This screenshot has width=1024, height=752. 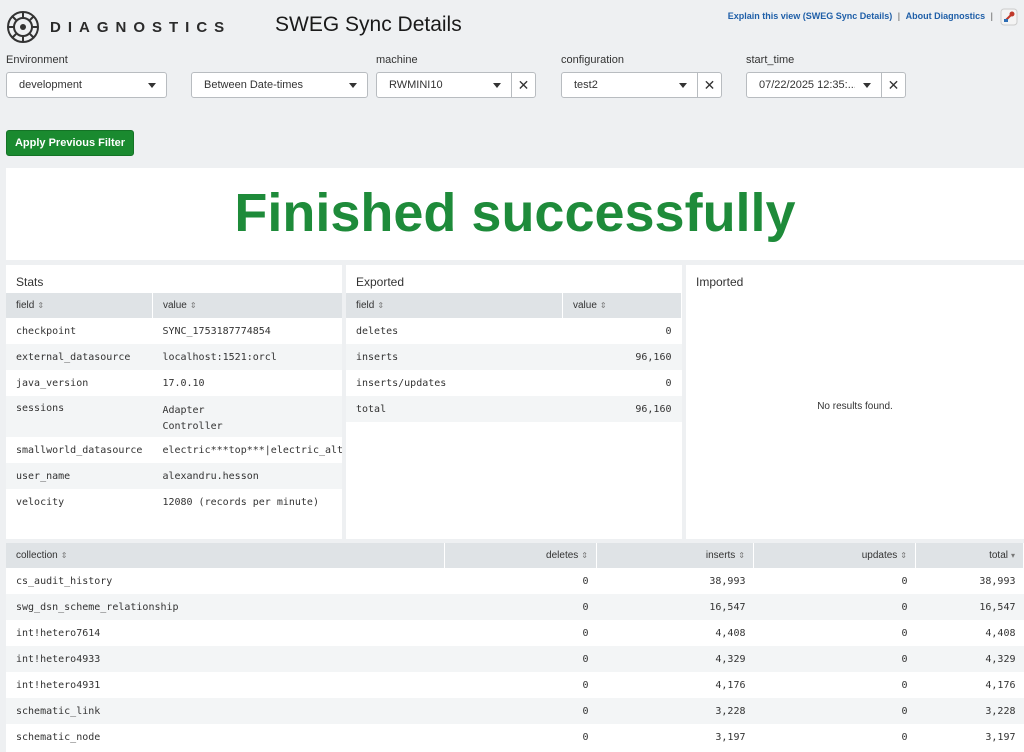 What do you see at coordinates (37, 60) in the screenshot?
I see `environment-label: Environment` at bounding box center [37, 60].